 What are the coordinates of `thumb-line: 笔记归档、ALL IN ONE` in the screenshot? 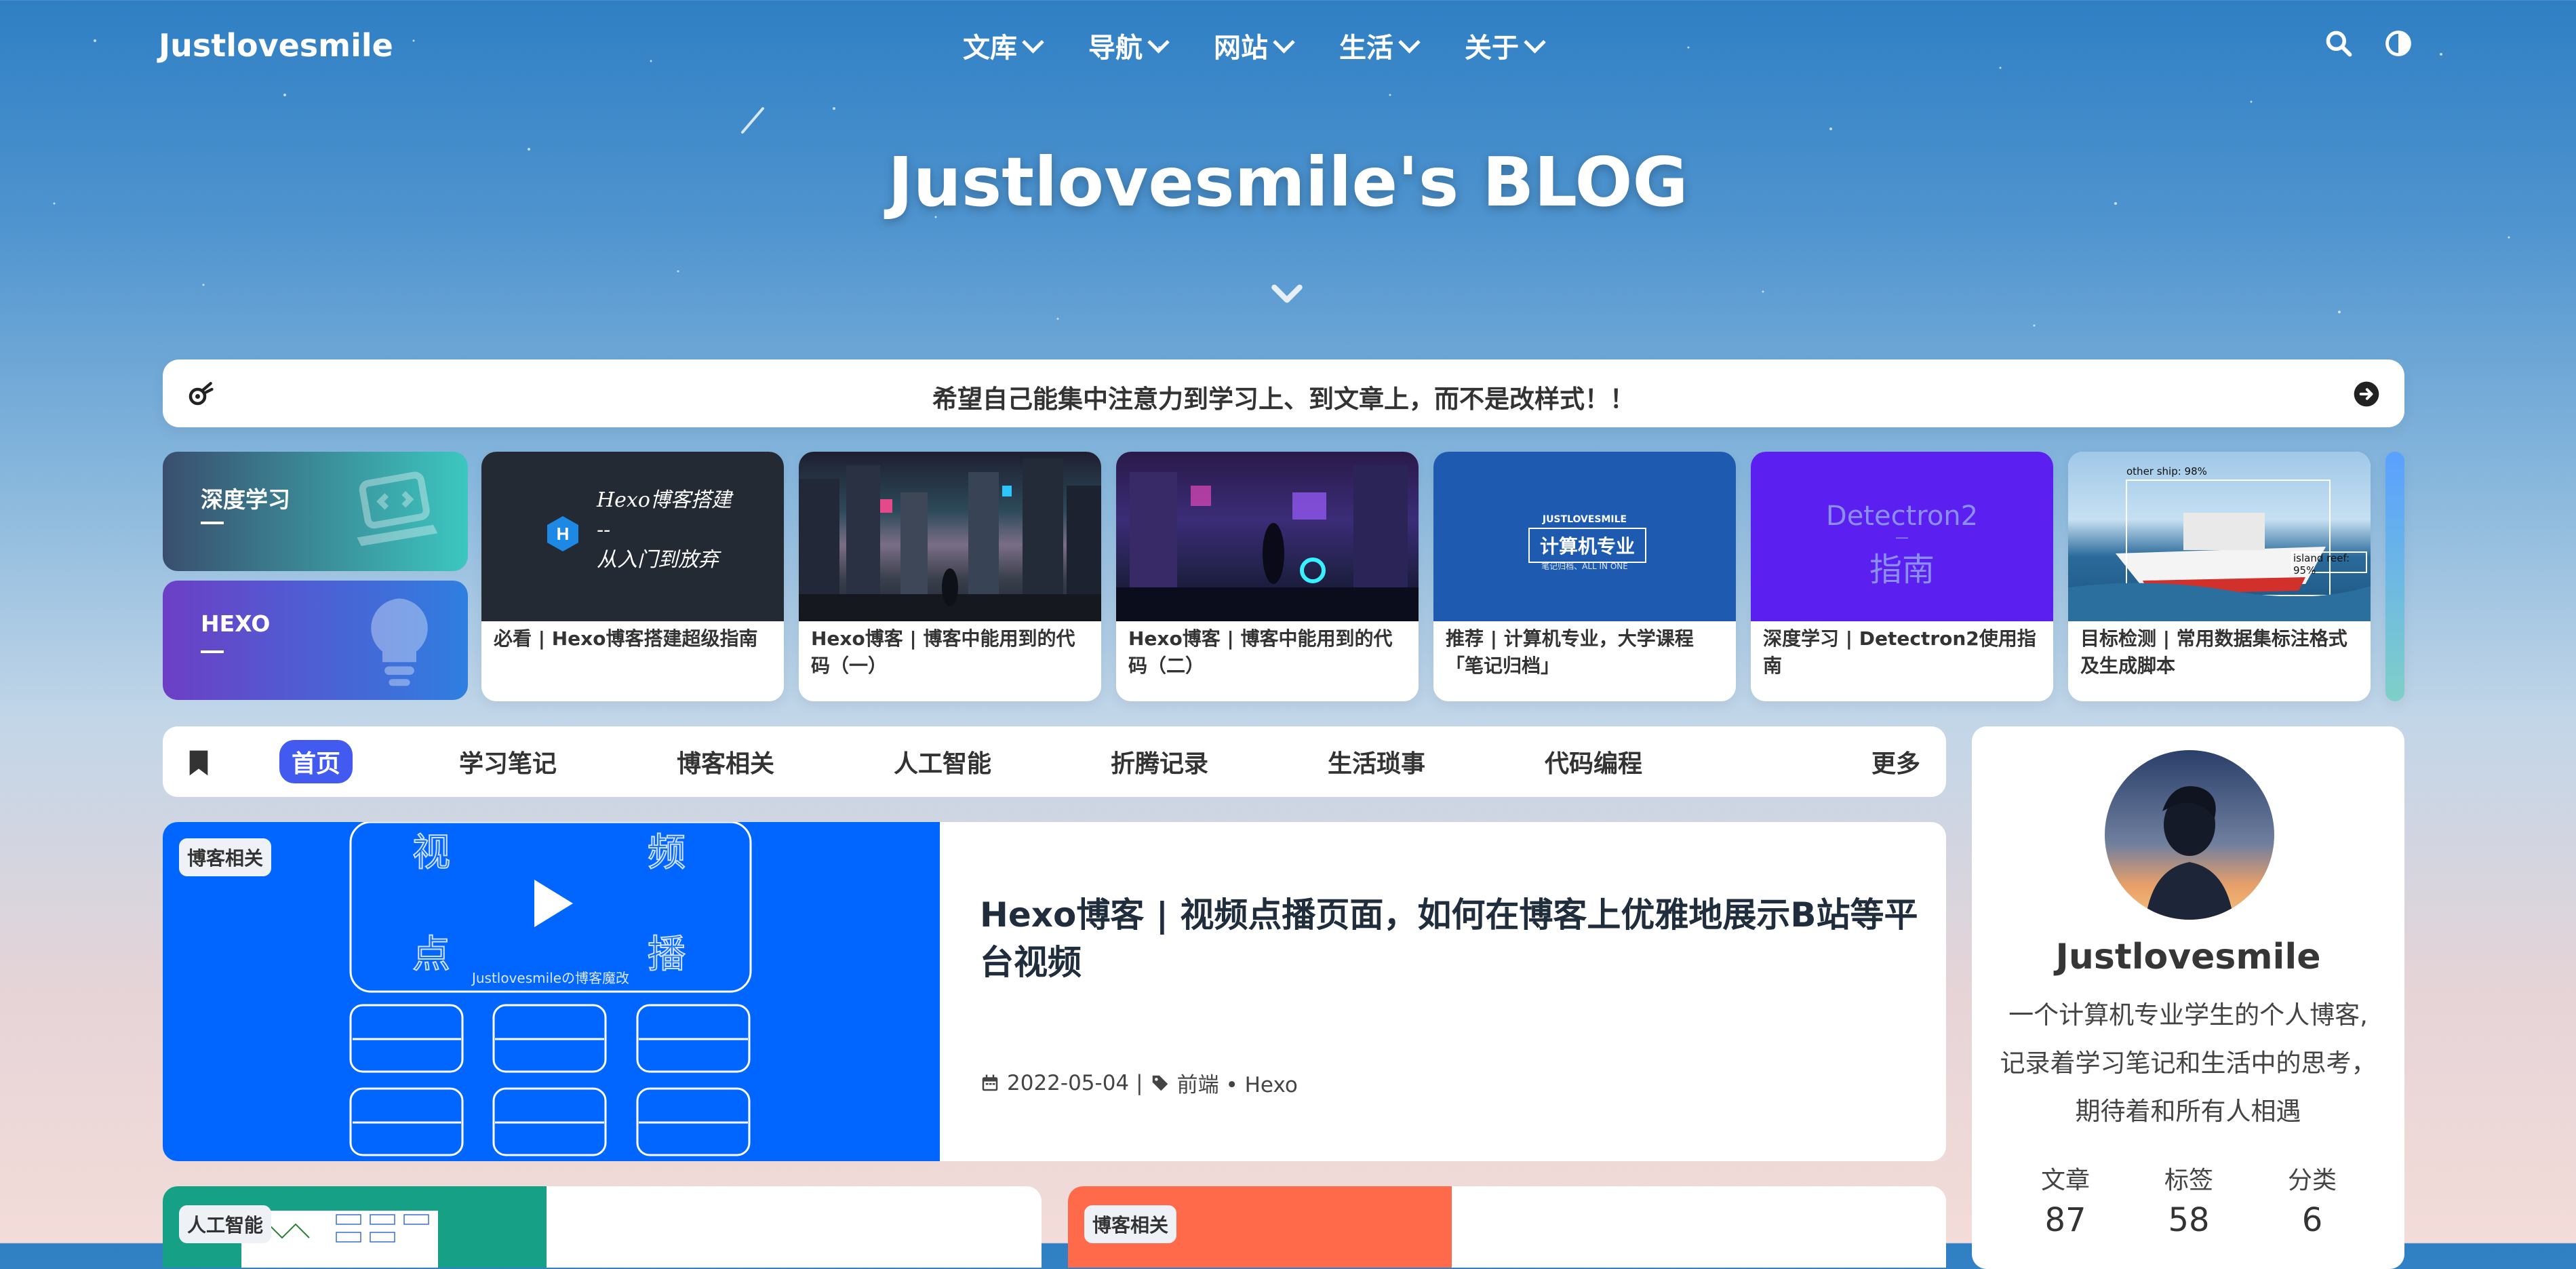 It's located at (1585, 566).